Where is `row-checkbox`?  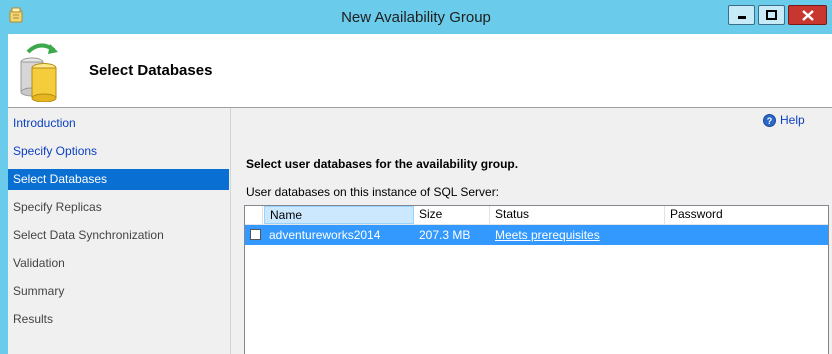 row-checkbox is located at coordinates (255, 234).